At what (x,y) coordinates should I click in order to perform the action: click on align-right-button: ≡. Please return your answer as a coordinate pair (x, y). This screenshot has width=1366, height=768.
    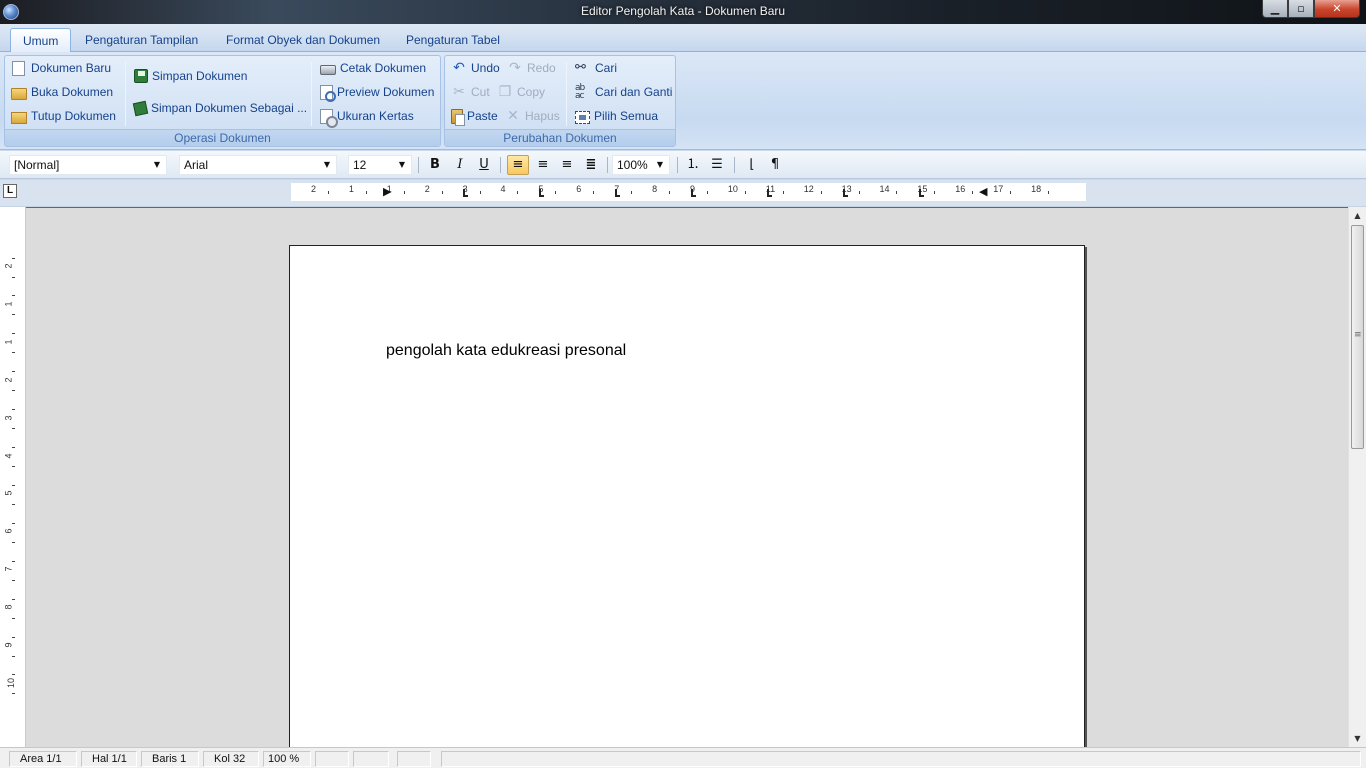
    Looking at the image, I should click on (543, 165).